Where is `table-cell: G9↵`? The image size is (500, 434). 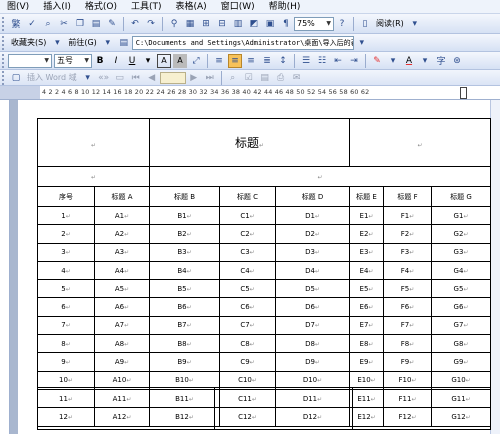 table-cell: G9↵ is located at coordinates (461, 362).